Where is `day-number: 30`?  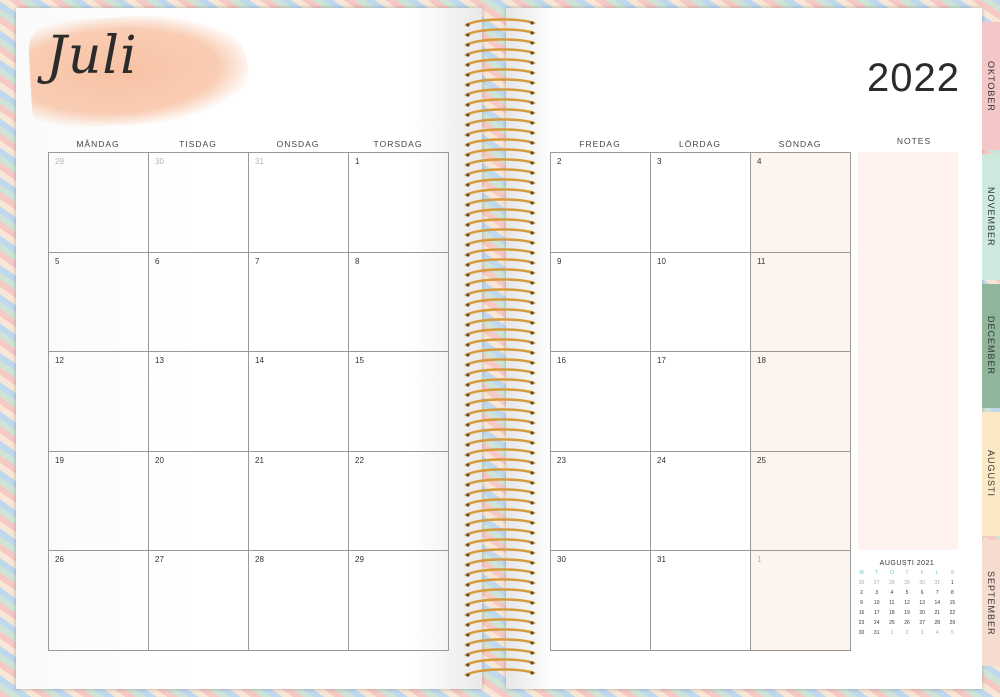 day-number: 30 is located at coordinates (561, 560).